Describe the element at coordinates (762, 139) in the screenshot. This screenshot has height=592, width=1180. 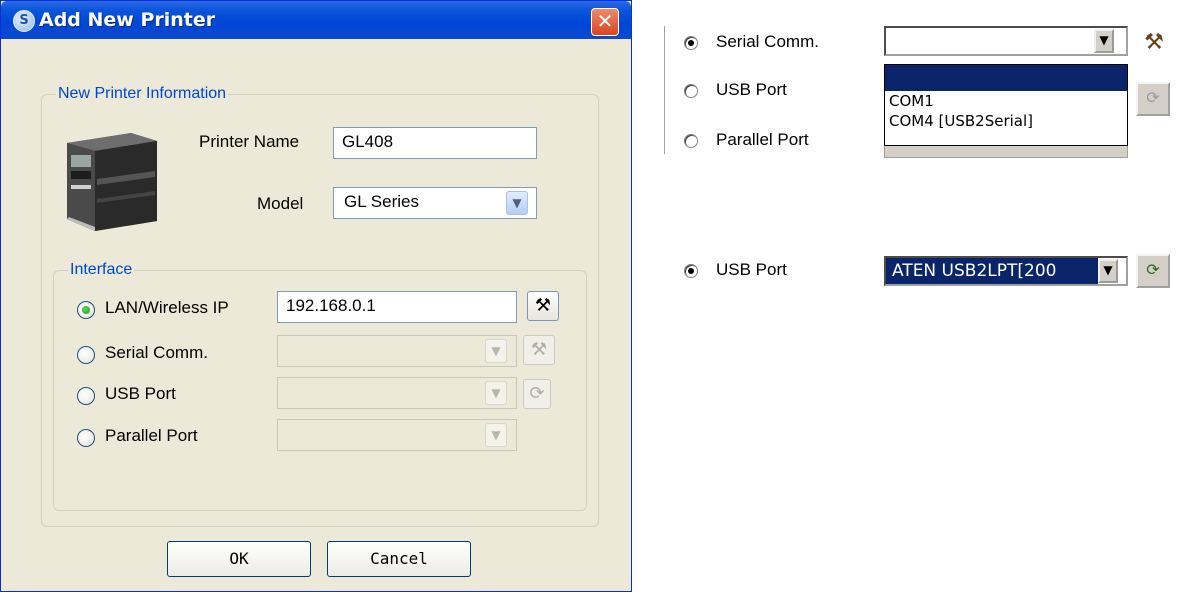
I see `parallel-label-classic: Parallel Port` at that location.